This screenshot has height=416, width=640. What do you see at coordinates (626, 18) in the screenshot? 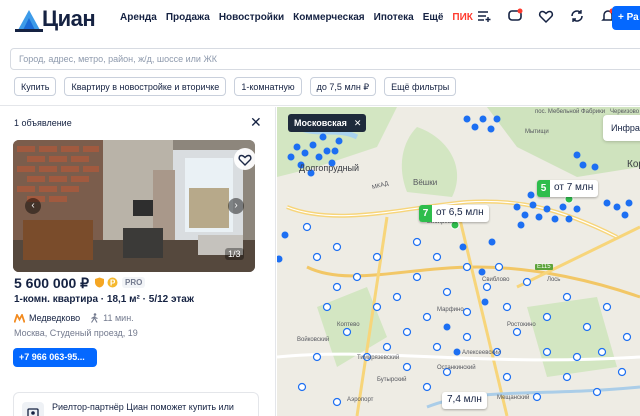
I see `add-listing-button: + Ра` at bounding box center [626, 18].